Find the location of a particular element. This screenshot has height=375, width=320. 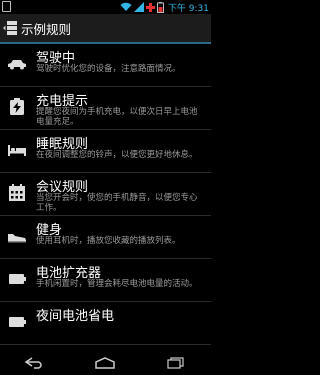

medical-cross-icon is located at coordinates (150, 7).